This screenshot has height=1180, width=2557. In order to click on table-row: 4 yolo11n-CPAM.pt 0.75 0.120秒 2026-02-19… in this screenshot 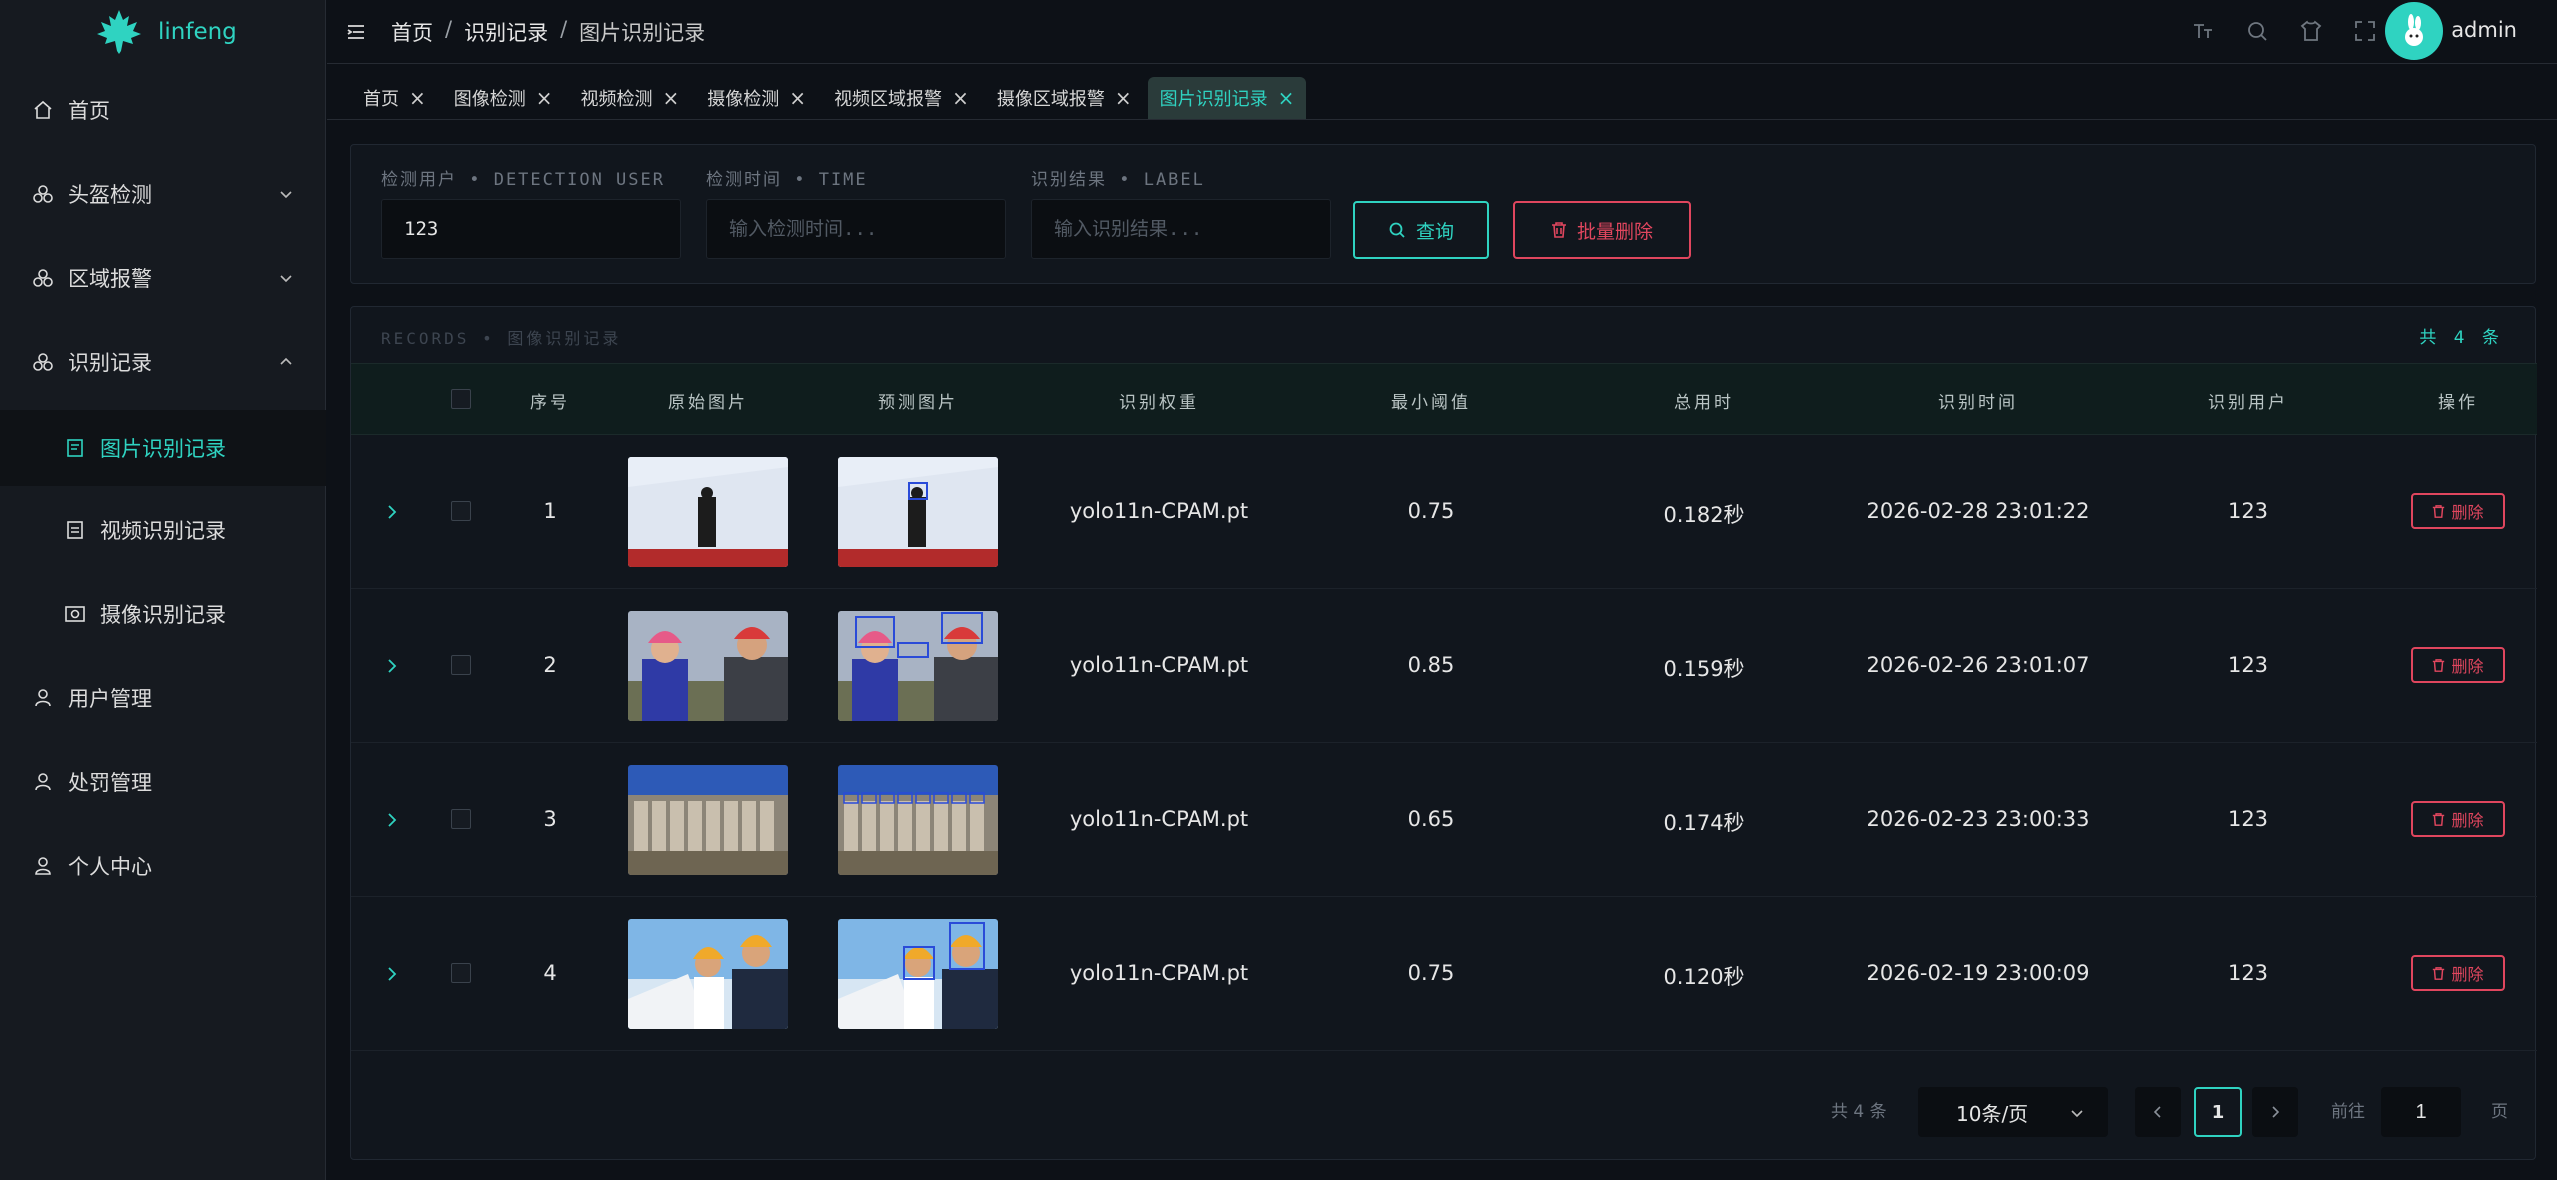, I will do `click(1444, 974)`.